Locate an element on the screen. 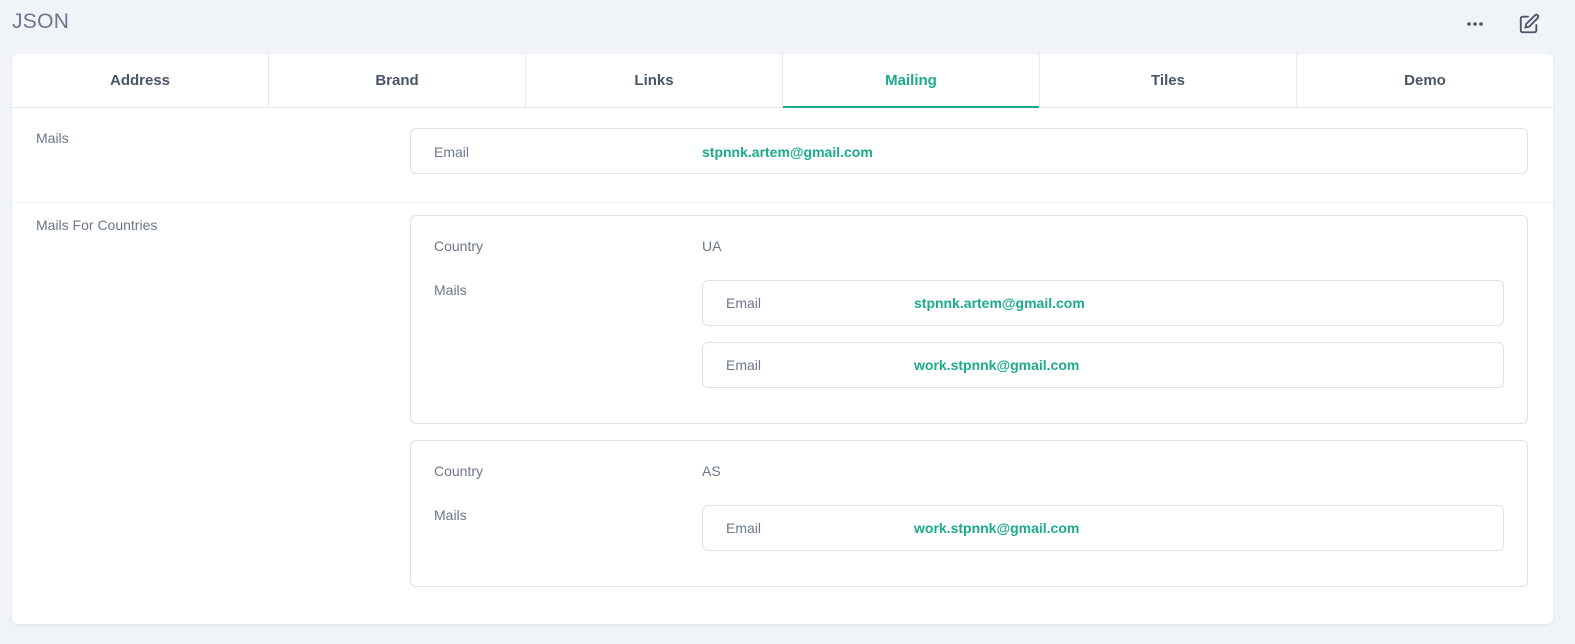 This screenshot has height=644, width=1575. tab-bar: Address Brand Links Mailing Tiles Demo is located at coordinates (782, 81).